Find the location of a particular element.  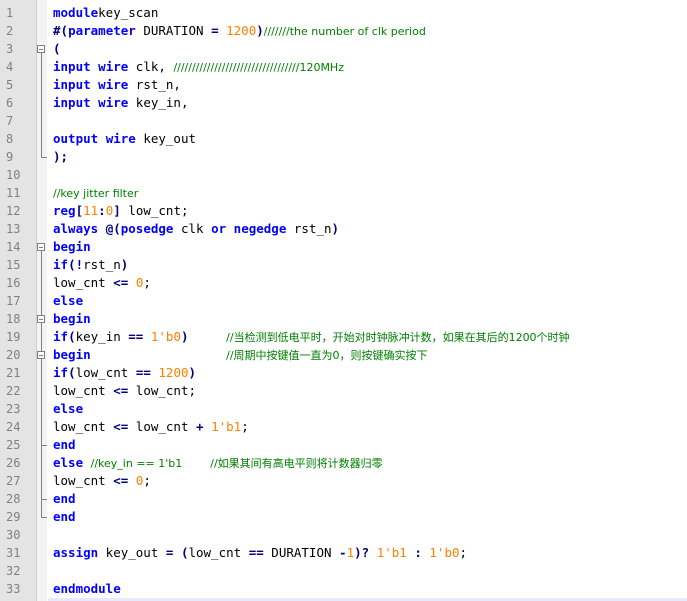

code-token: 1200 is located at coordinates (173, 372).